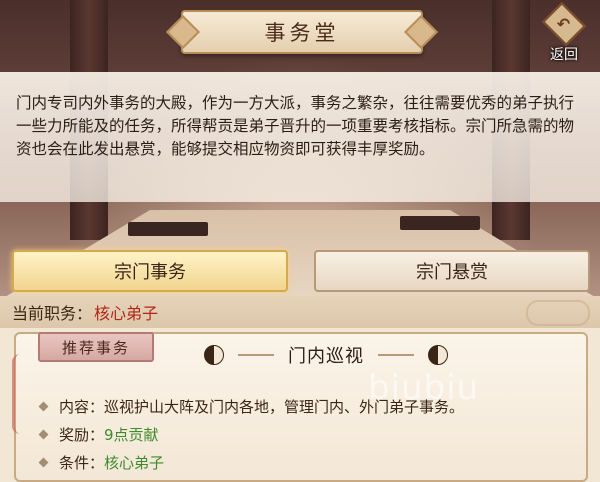  I want to click on task-title-wrap: 门内巡视, so click(326, 355).